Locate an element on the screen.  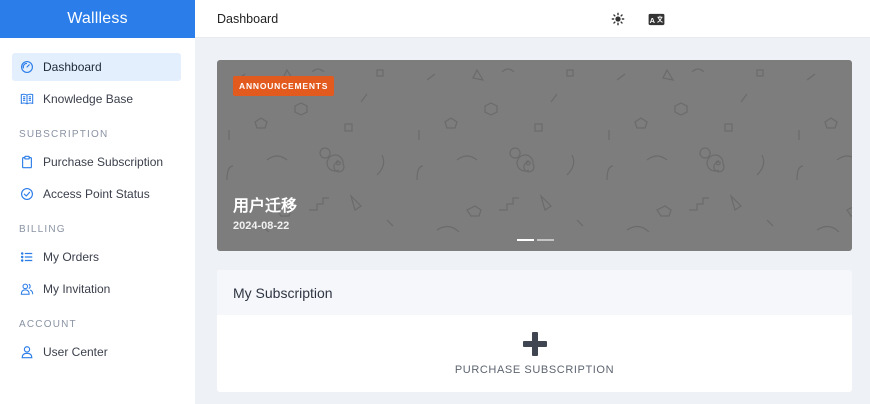
page-title: Dashboard is located at coordinates (248, 18).